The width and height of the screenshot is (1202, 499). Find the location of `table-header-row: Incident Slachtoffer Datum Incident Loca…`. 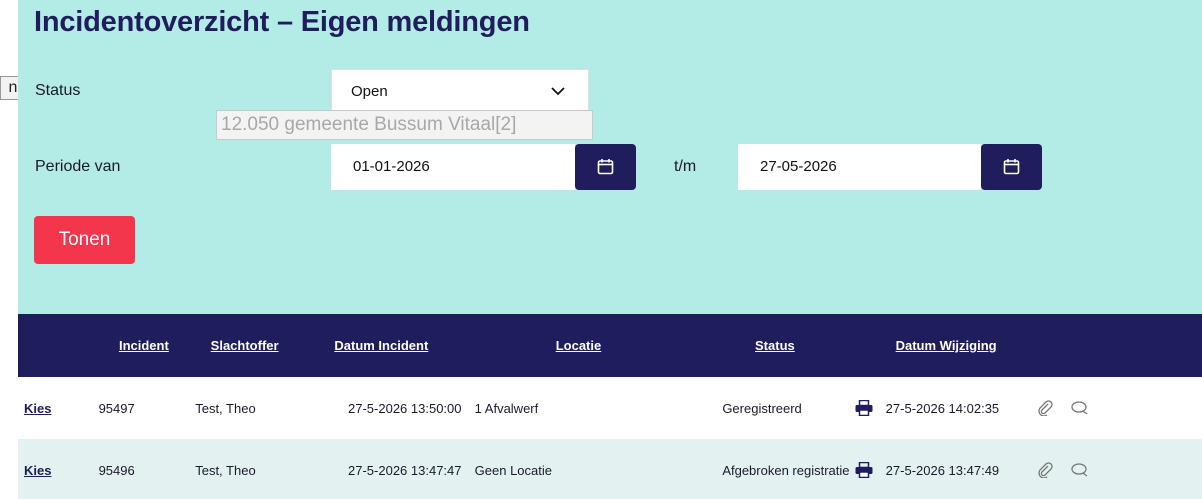

table-header-row: Incident Slachtoffer Datum Incident Loca… is located at coordinates (610, 345).